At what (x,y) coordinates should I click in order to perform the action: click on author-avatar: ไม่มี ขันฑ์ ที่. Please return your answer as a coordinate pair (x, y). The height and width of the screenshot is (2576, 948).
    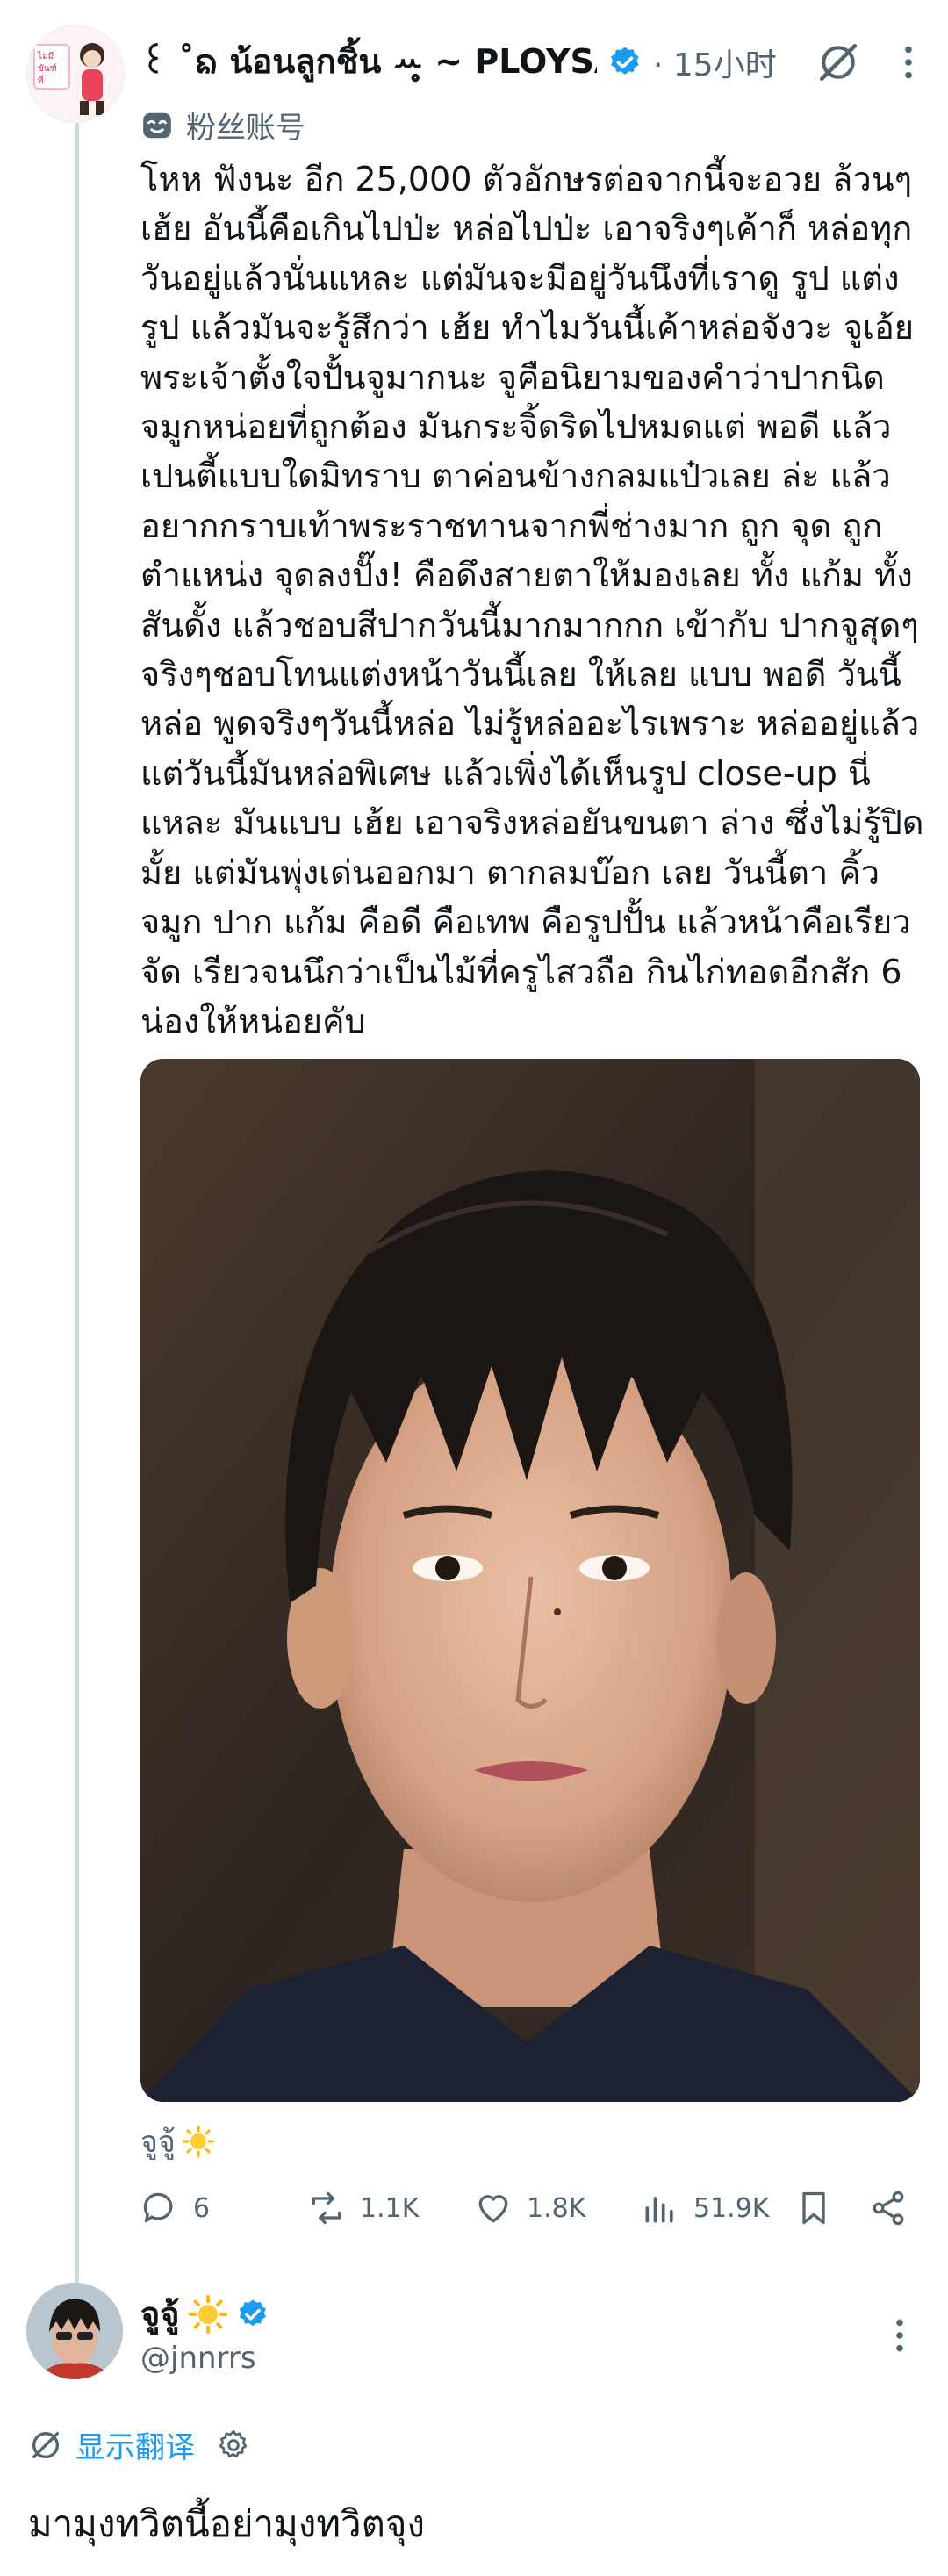
    Looking at the image, I should click on (75, 74).